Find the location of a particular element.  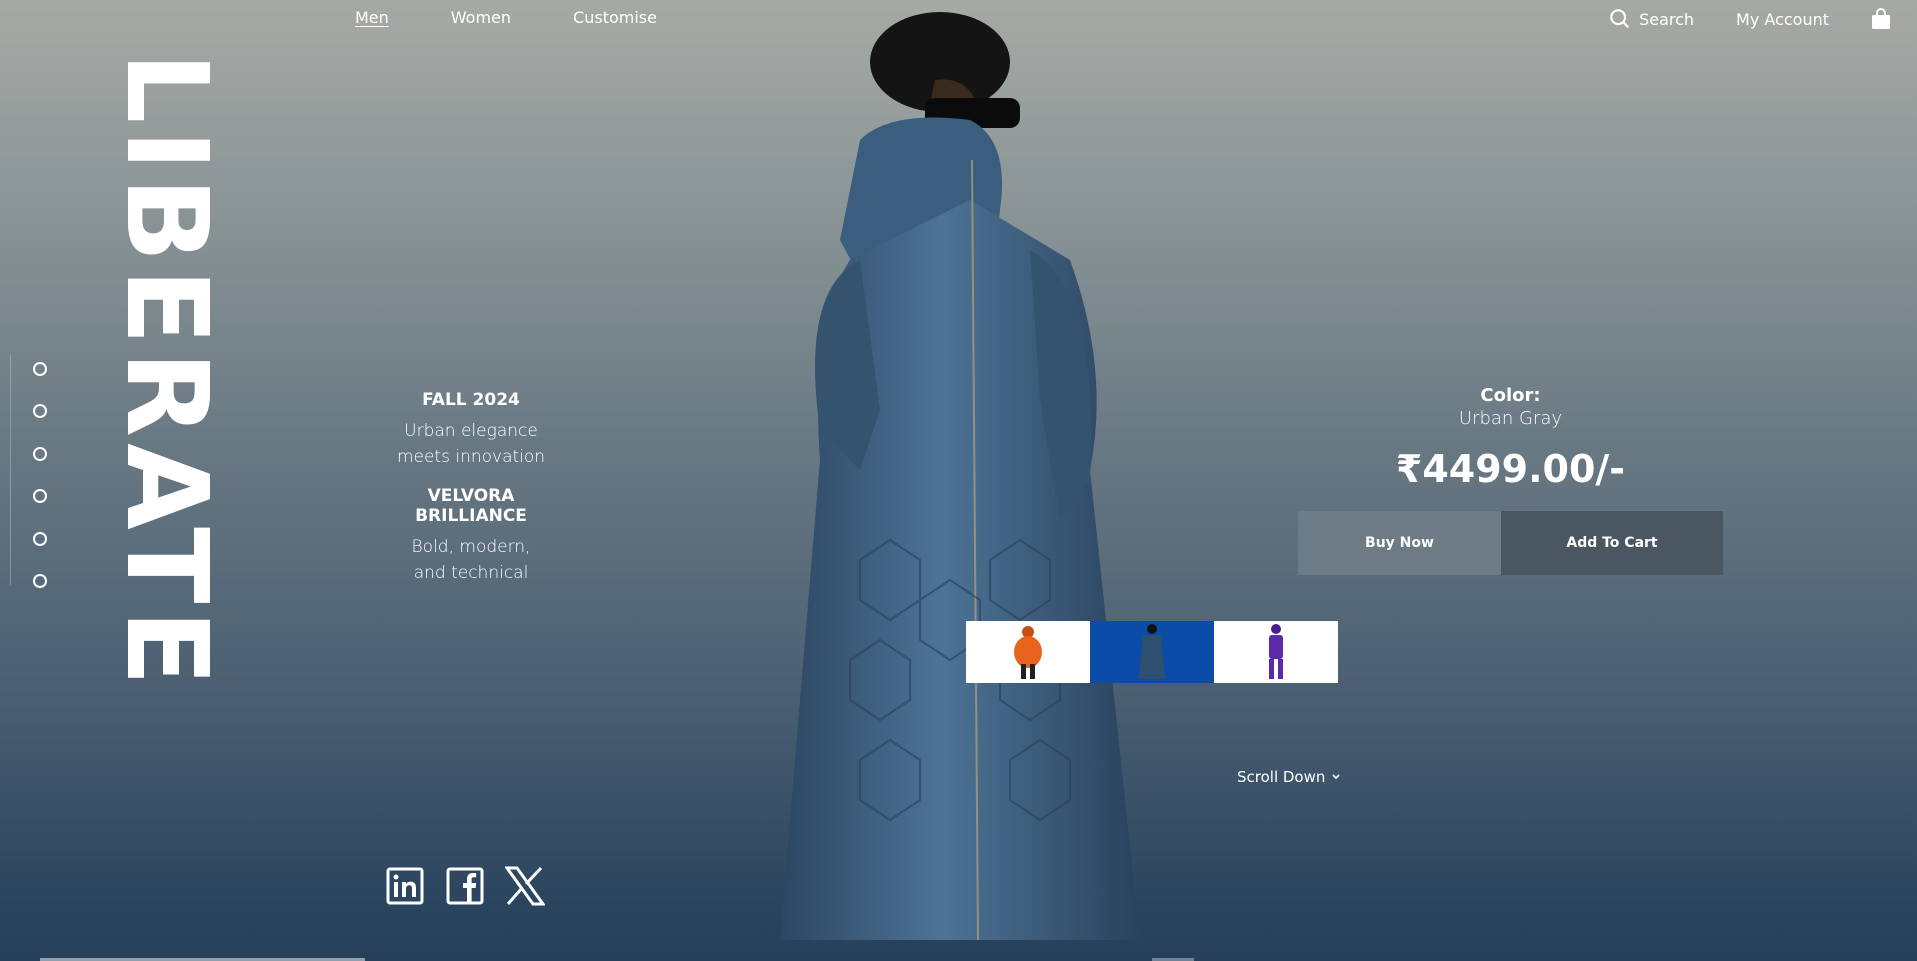

blue-coat-figure is located at coordinates (1152, 651).